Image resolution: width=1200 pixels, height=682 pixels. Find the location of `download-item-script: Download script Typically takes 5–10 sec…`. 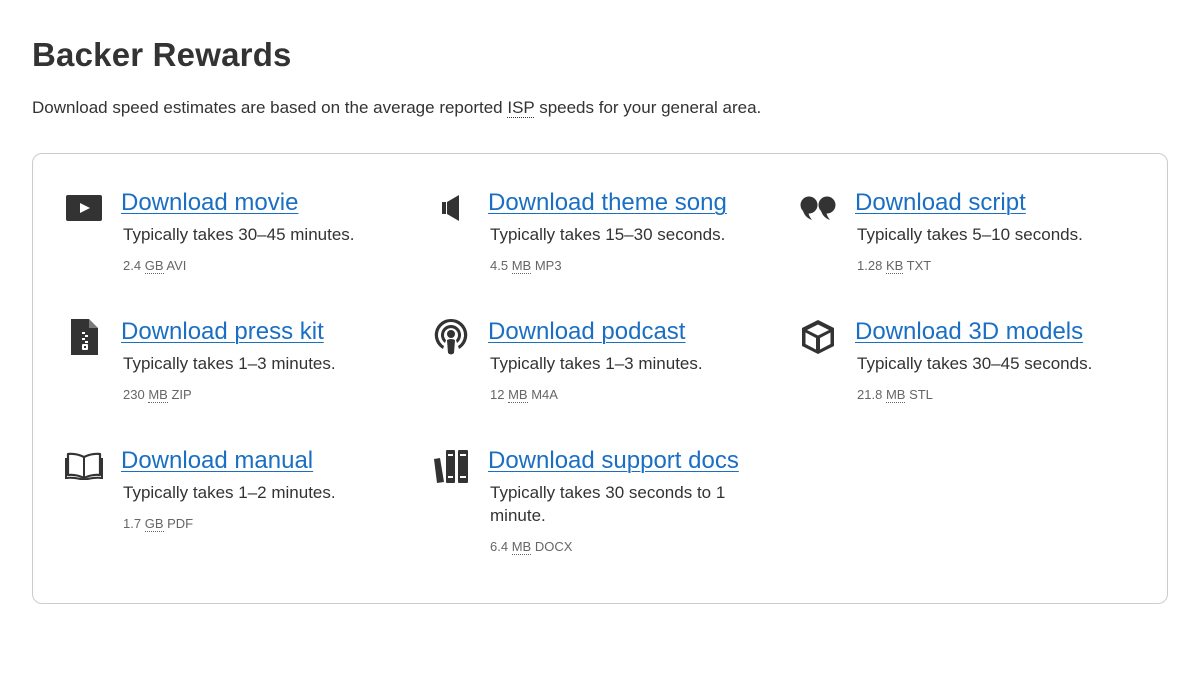

download-item-script: Download script Typically takes 5–10 sec… is located at coordinates (969, 233).